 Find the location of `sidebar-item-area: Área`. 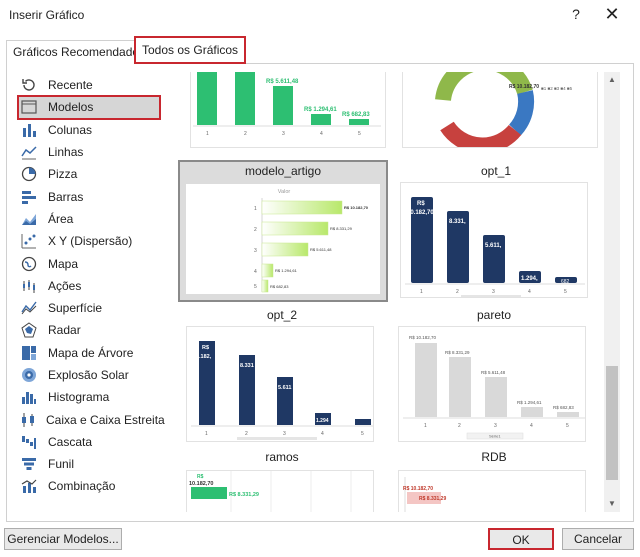

sidebar-item-area: Área is located at coordinates (89, 219).